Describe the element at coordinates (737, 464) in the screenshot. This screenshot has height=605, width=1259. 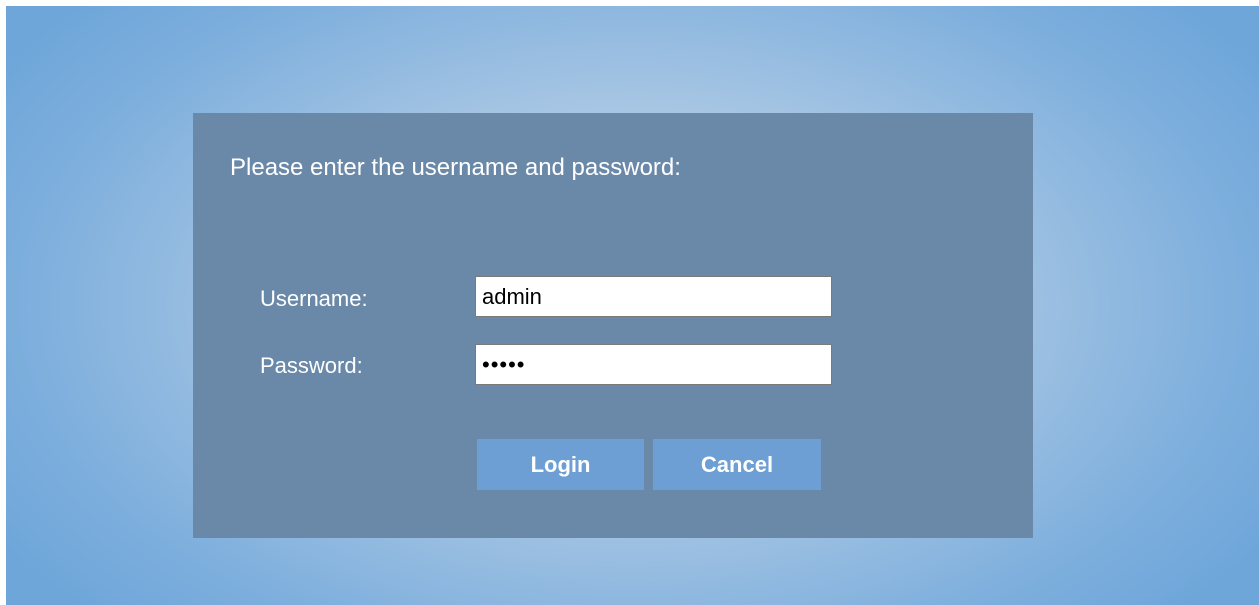
I see `cancel-button: Cancel` at that location.